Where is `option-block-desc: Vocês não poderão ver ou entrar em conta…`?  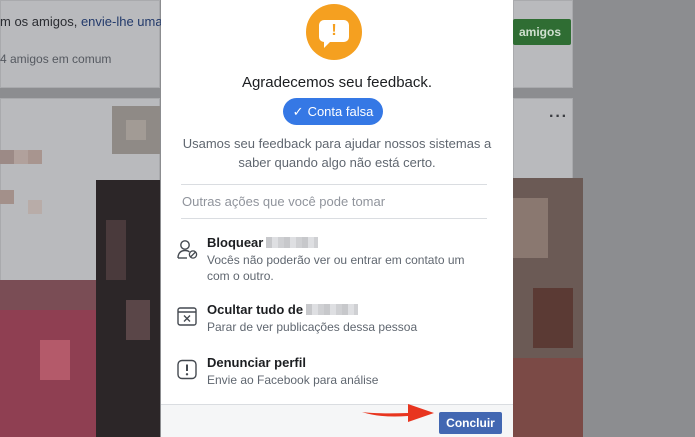
option-block-desc: Vocês não poderão ver ou entrar em conta… is located at coordinates (336, 268).